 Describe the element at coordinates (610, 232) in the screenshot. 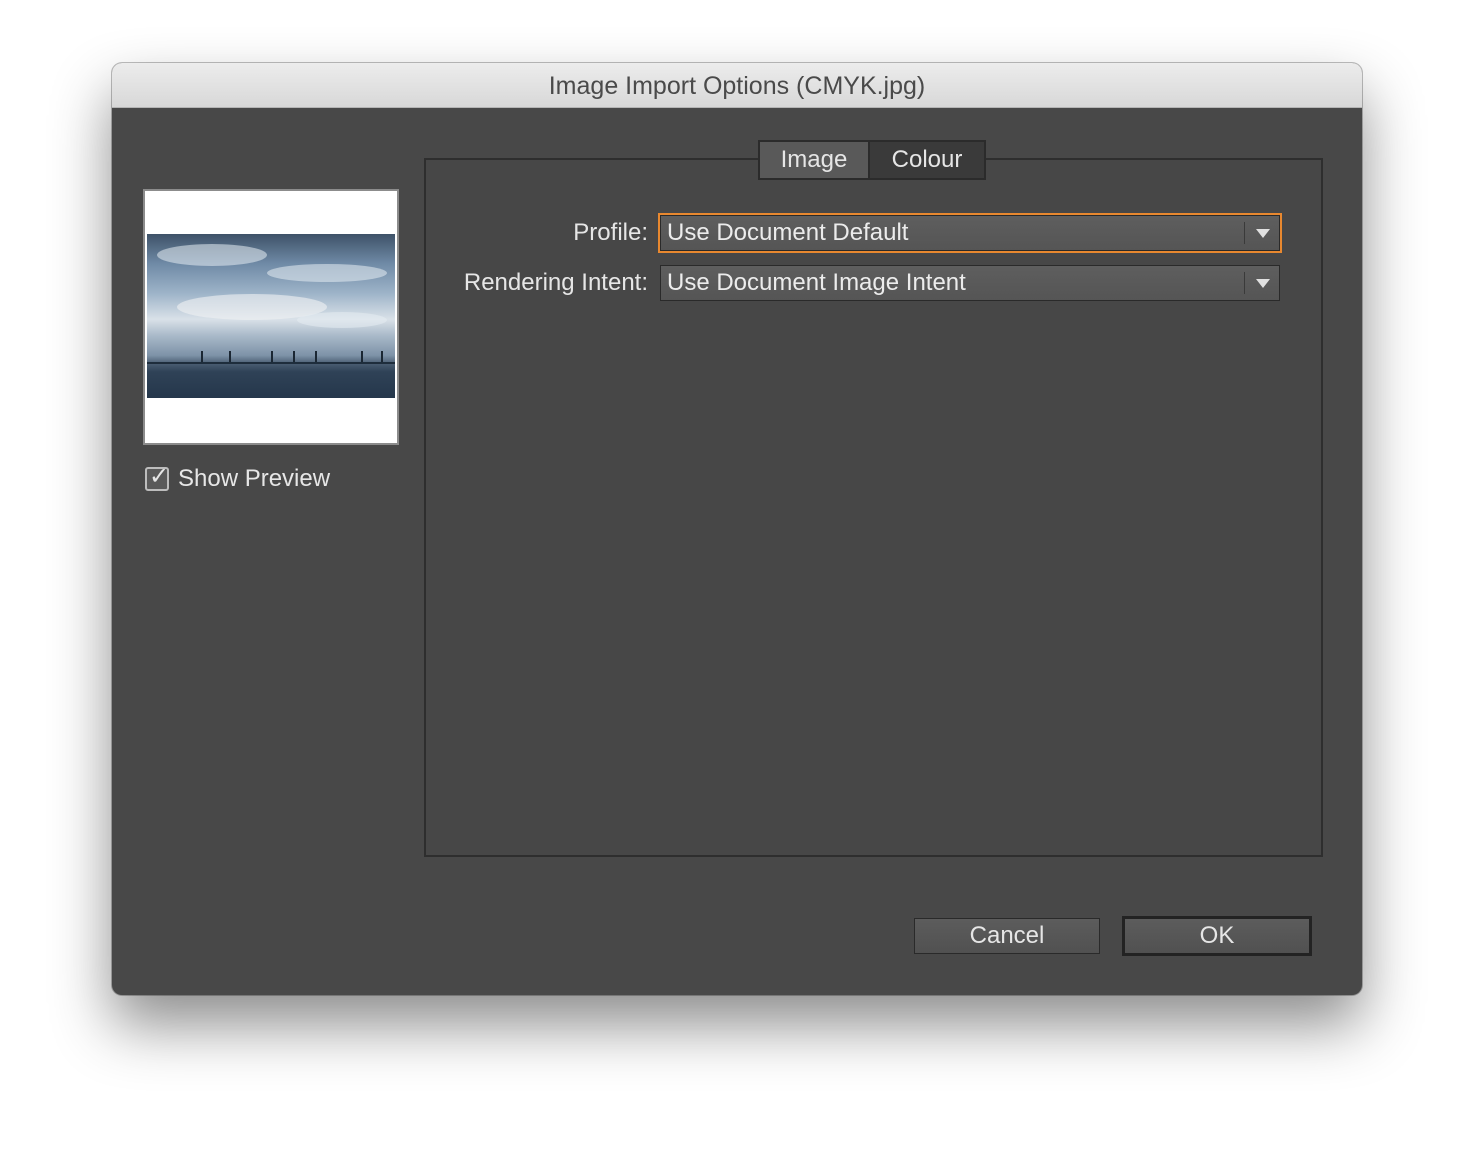

I see `profile-label: Profile:` at that location.